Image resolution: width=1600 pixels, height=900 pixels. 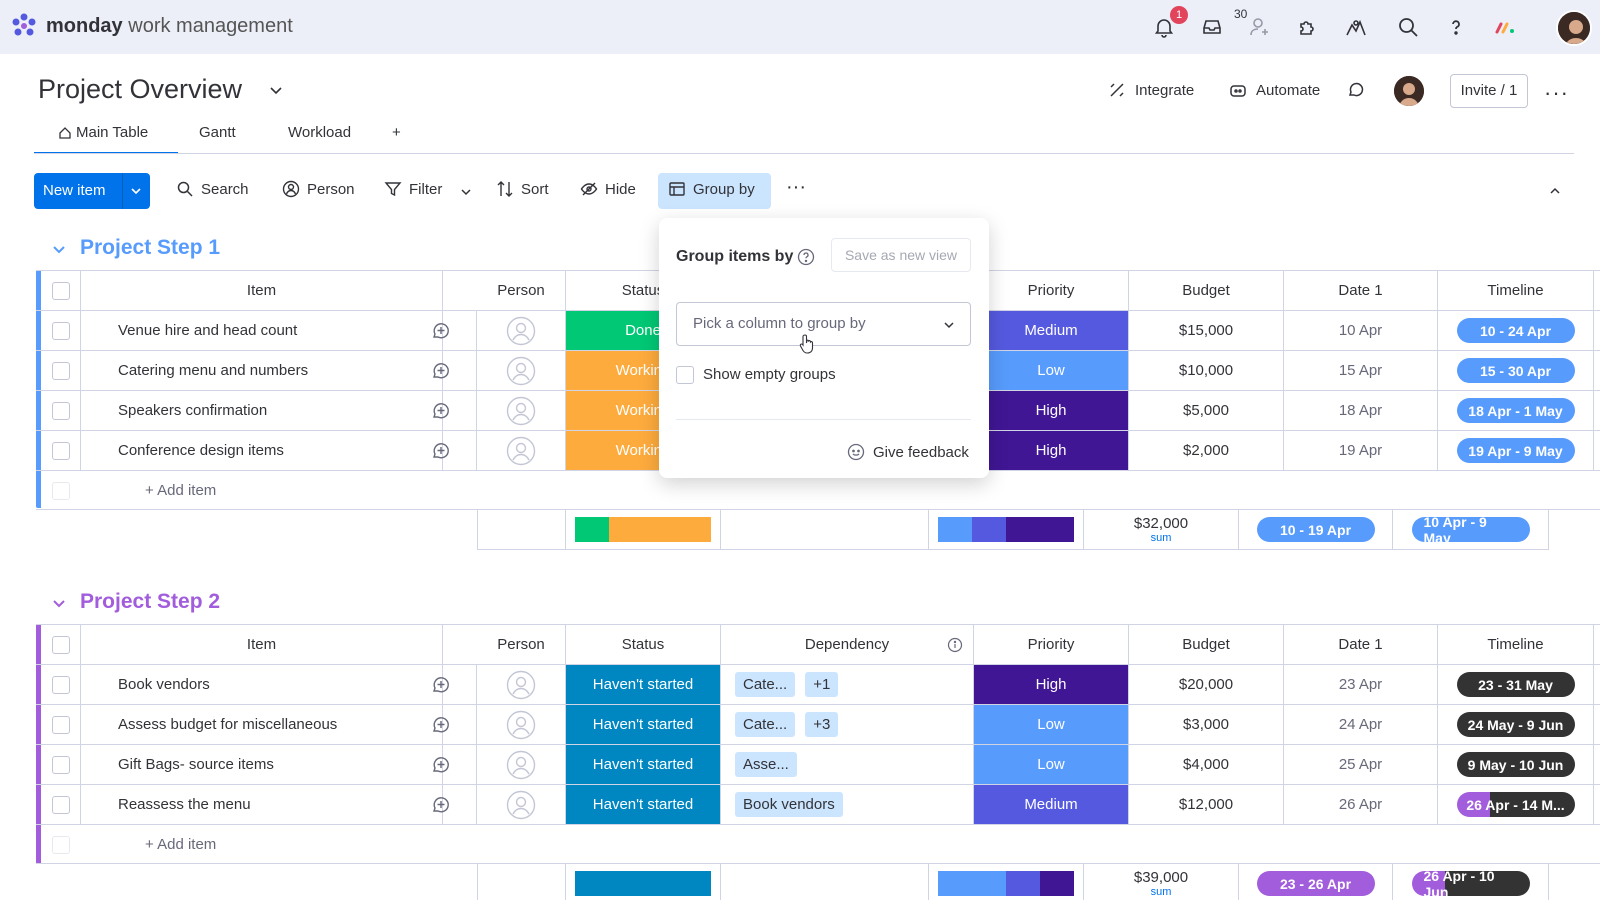 What do you see at coordinates (796, 187) in the screenshot?
I see `more-toolbar-icon: ···` at bounding box center [796, 187].